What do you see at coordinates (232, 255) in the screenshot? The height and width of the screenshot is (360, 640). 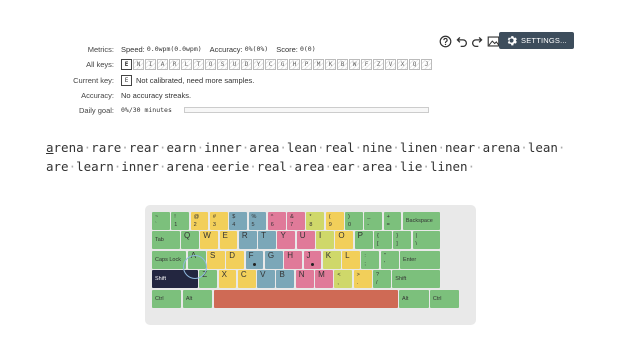 I see `key-label: D` at bounding box center [232, 255].